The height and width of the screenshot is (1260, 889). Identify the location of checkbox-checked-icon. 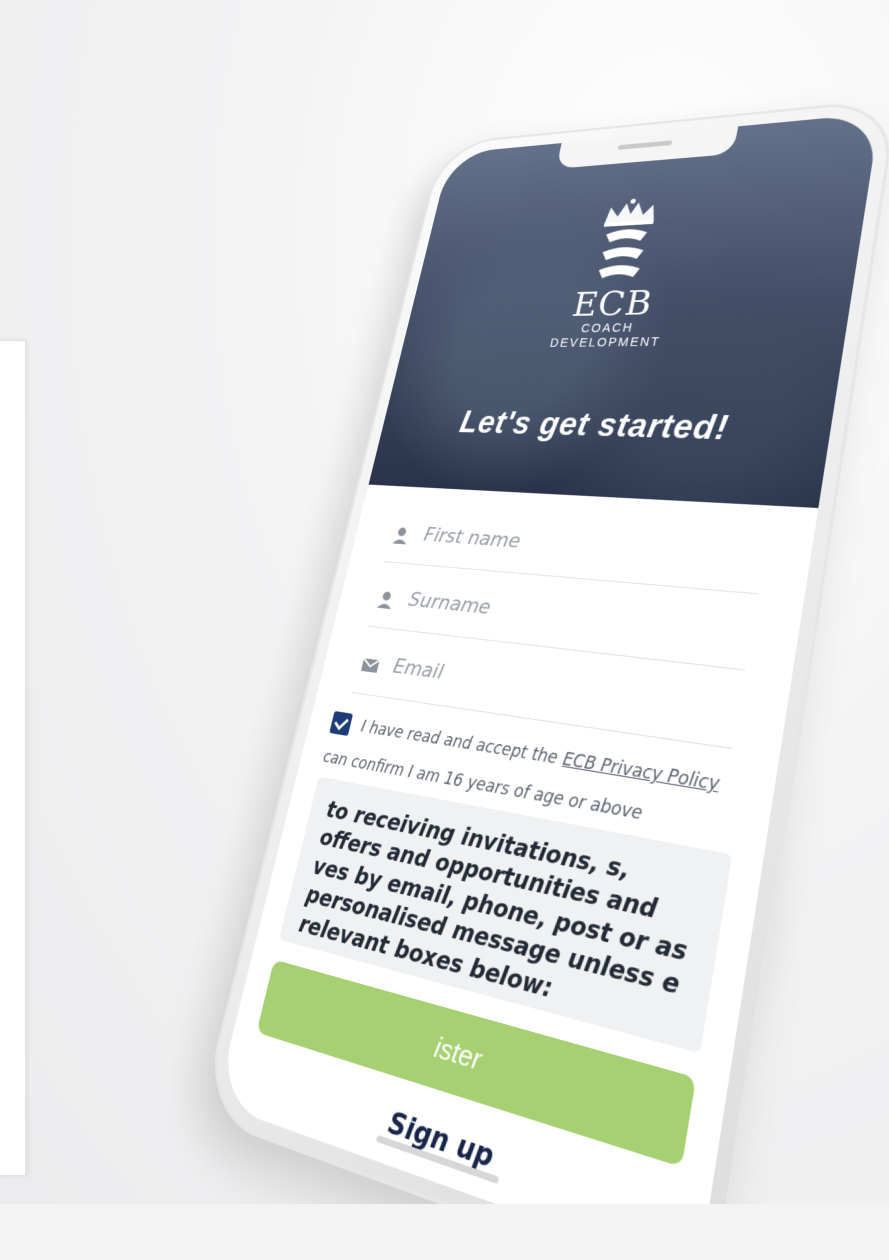
(341, 723).